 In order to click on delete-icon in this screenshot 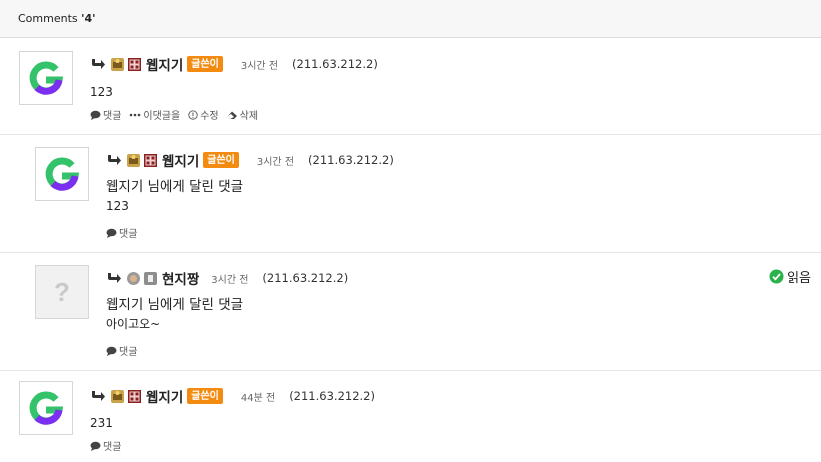, I will do `click(232, 115)`.